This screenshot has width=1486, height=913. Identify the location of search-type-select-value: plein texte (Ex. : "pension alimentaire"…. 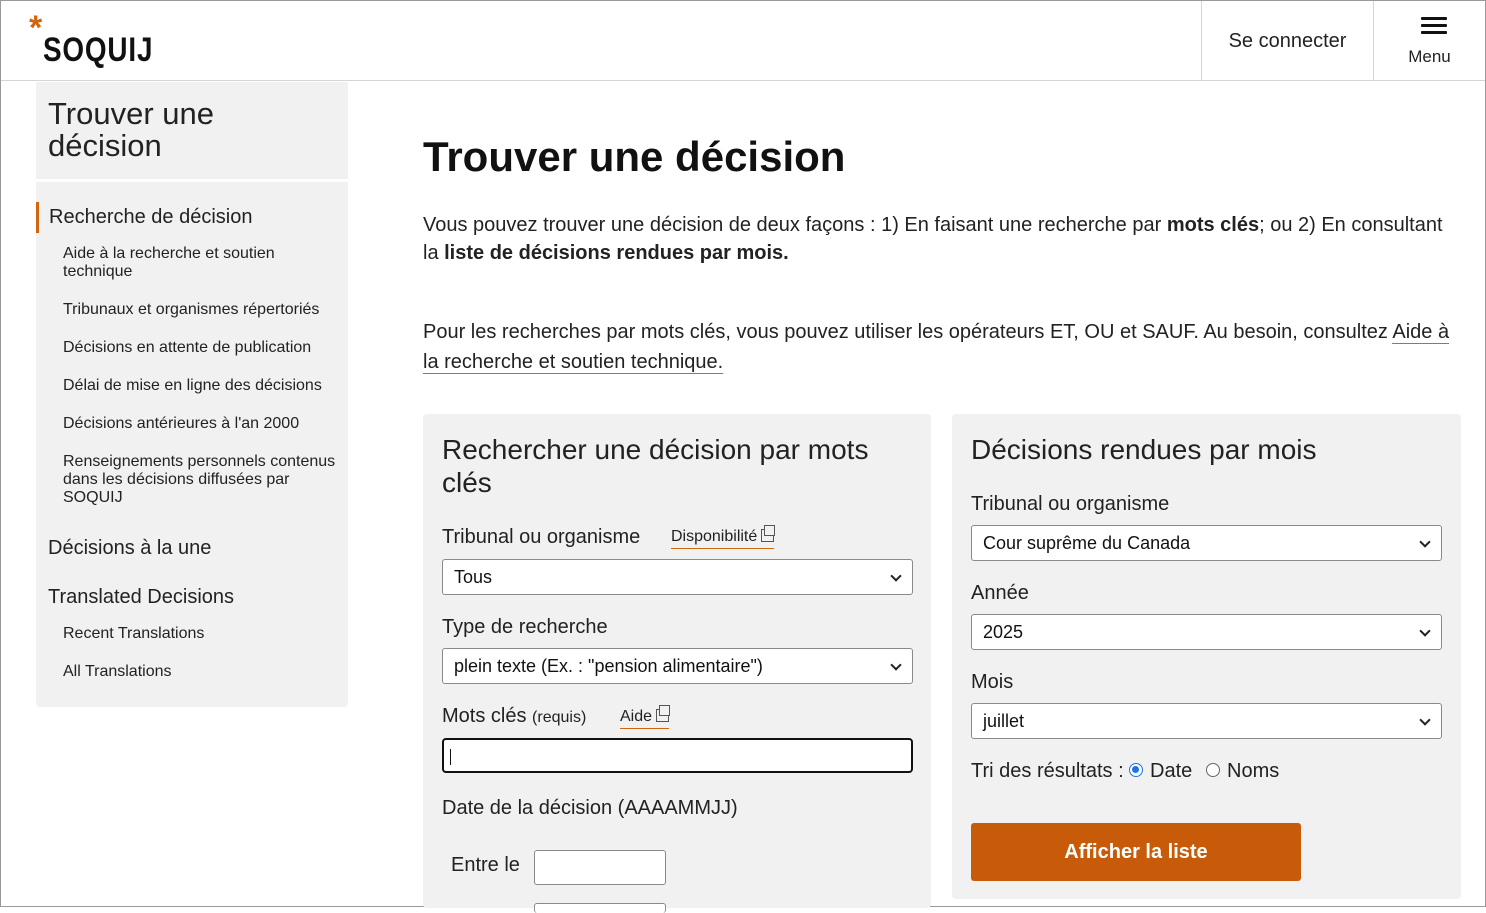
(608, 665).